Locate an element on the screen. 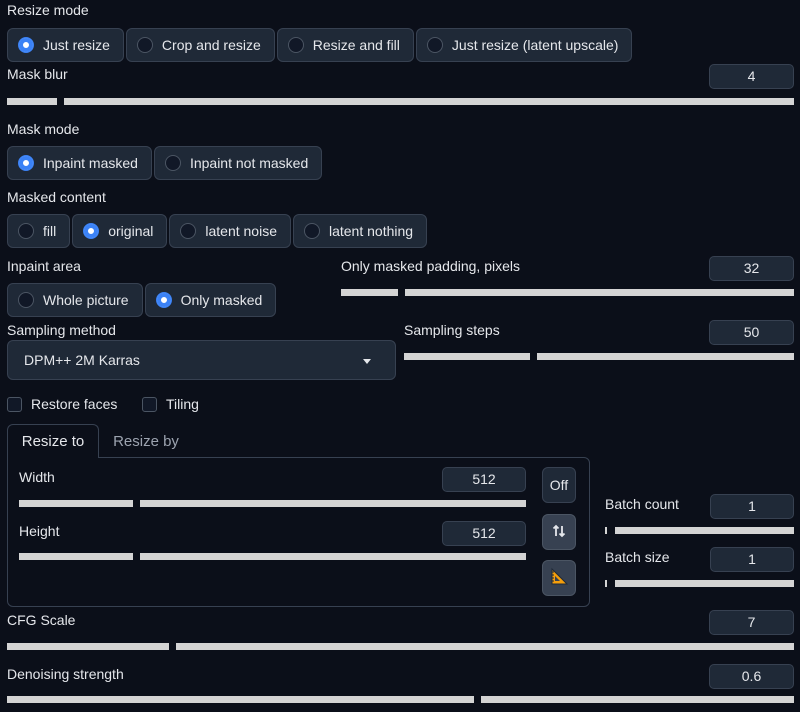 The width and height of the screenshot is (800, 712). batch-size-label: Batch size is located at coordinates (637, 557).